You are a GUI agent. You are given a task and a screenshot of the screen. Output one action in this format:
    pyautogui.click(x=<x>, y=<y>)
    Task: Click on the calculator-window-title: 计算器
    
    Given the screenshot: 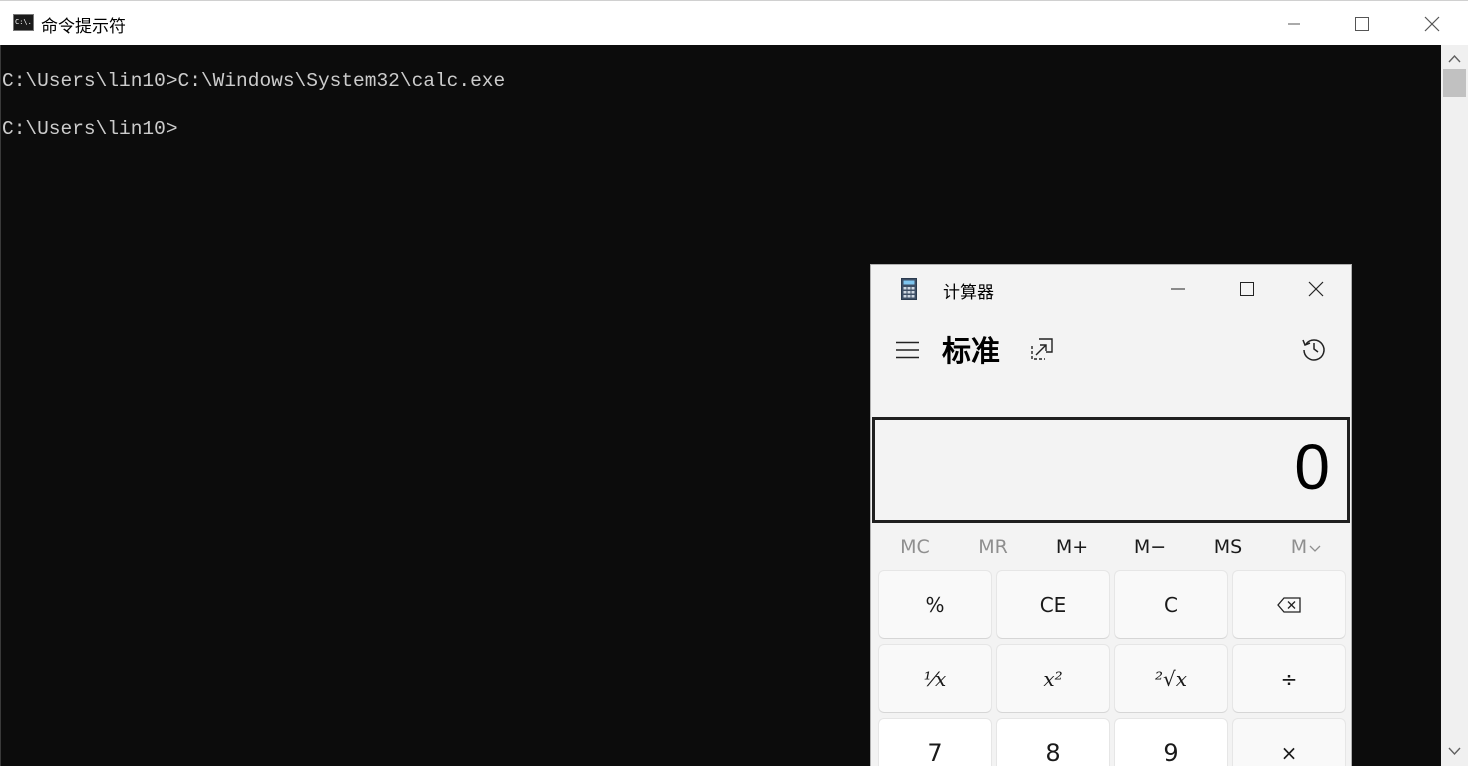 What is the action you would take?
    pyautogui.click(x=968, y=293)
    